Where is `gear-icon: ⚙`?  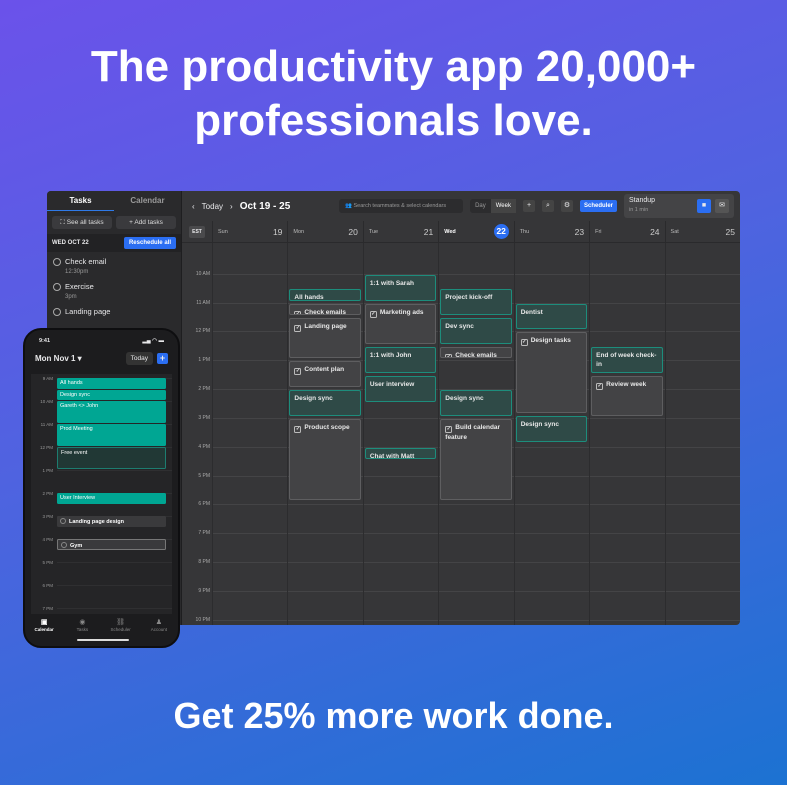
gear-icon: ⚙ is located at coordinates (566, 206).